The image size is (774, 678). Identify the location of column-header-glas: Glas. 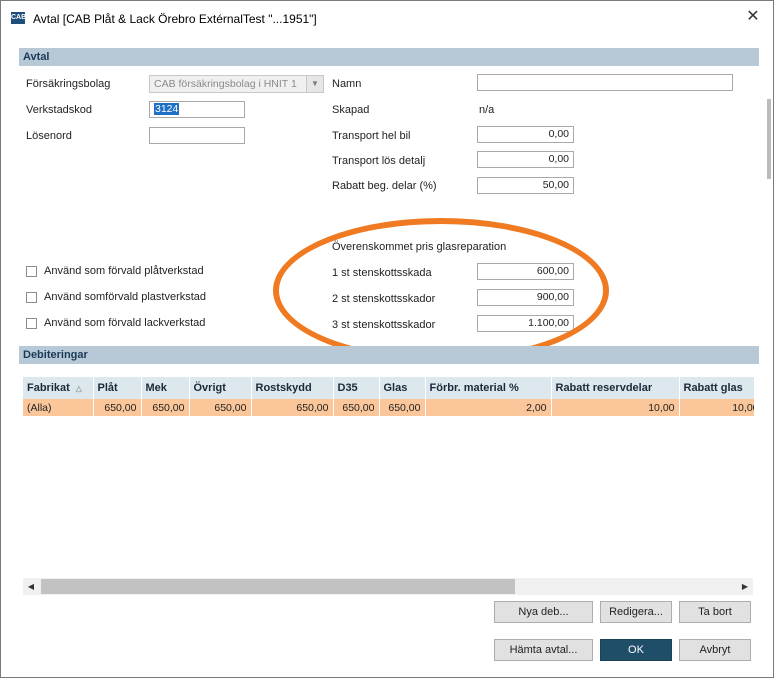
(402, 388).